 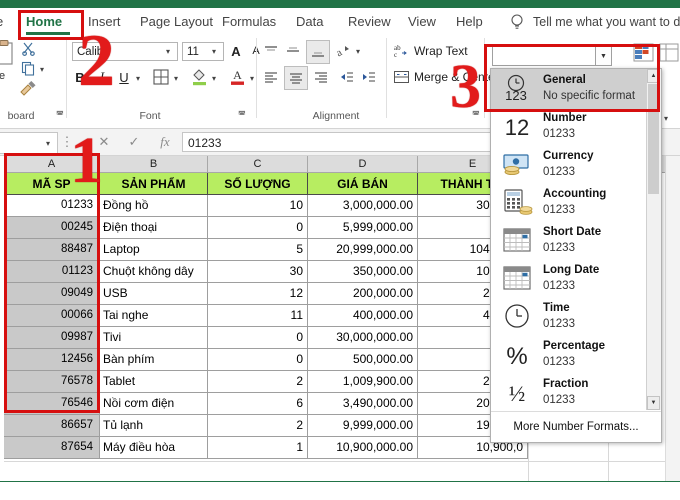 I want to click on format-as-table-icon, so click(x=669, y=52).